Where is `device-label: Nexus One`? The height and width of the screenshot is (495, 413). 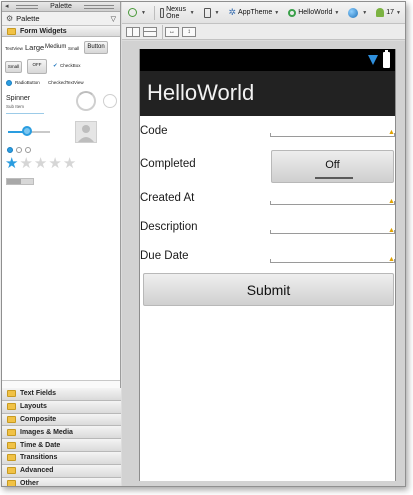 device-label: Nexus One is located at coordinates (176, 12).